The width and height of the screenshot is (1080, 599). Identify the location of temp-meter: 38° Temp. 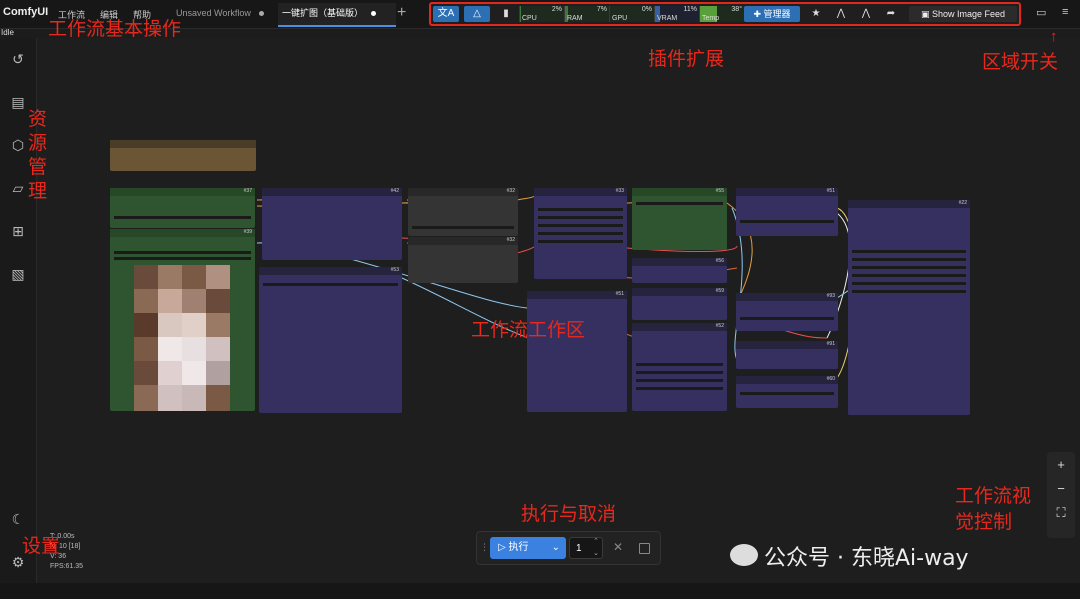
(721, 14).